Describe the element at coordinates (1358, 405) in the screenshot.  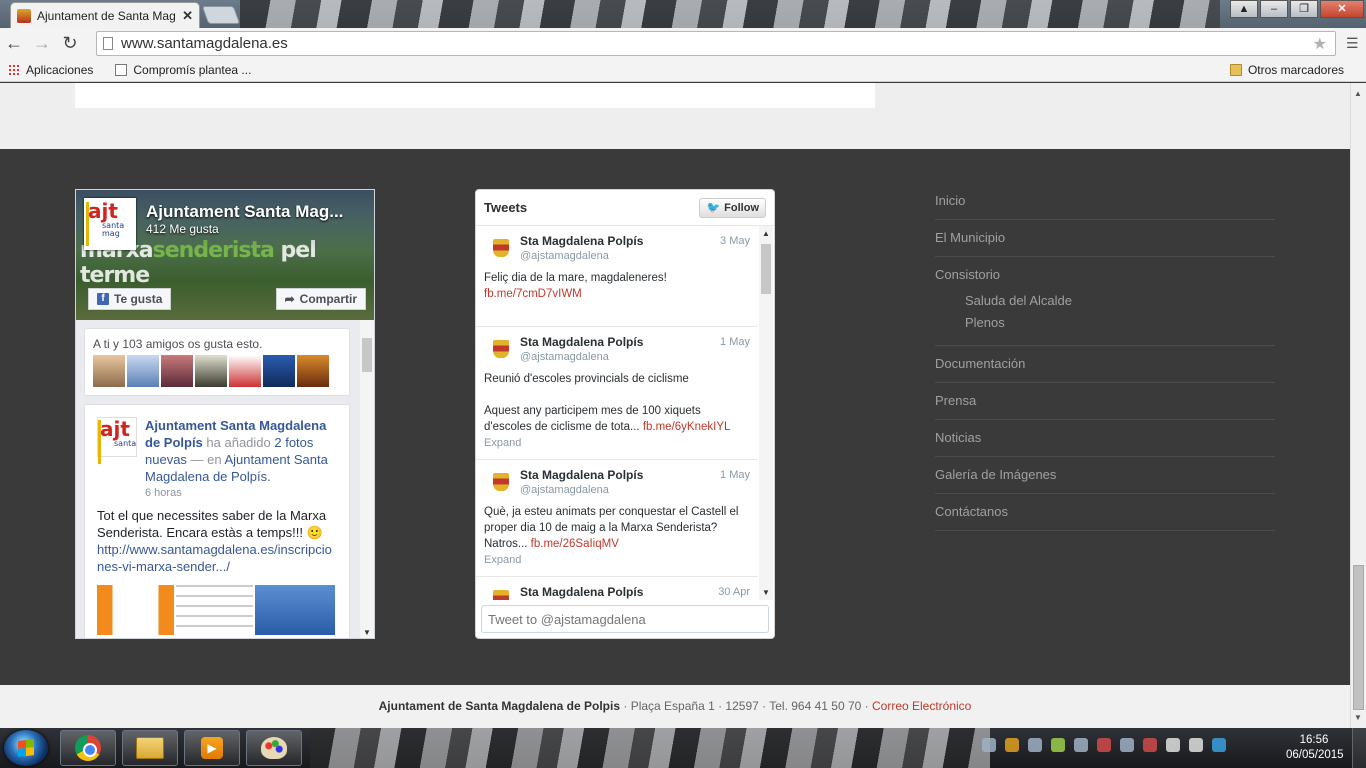
I see `page-scrollbar: ▲ ▼` at that location.